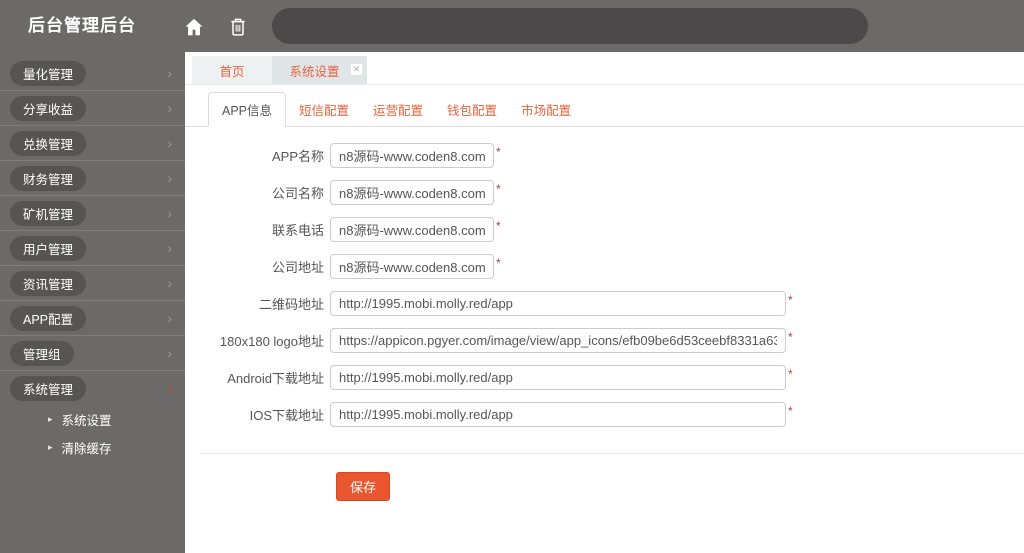  I want to click on sidebar-subitem-1: ▸ 清除缓存, so click(92, 447).